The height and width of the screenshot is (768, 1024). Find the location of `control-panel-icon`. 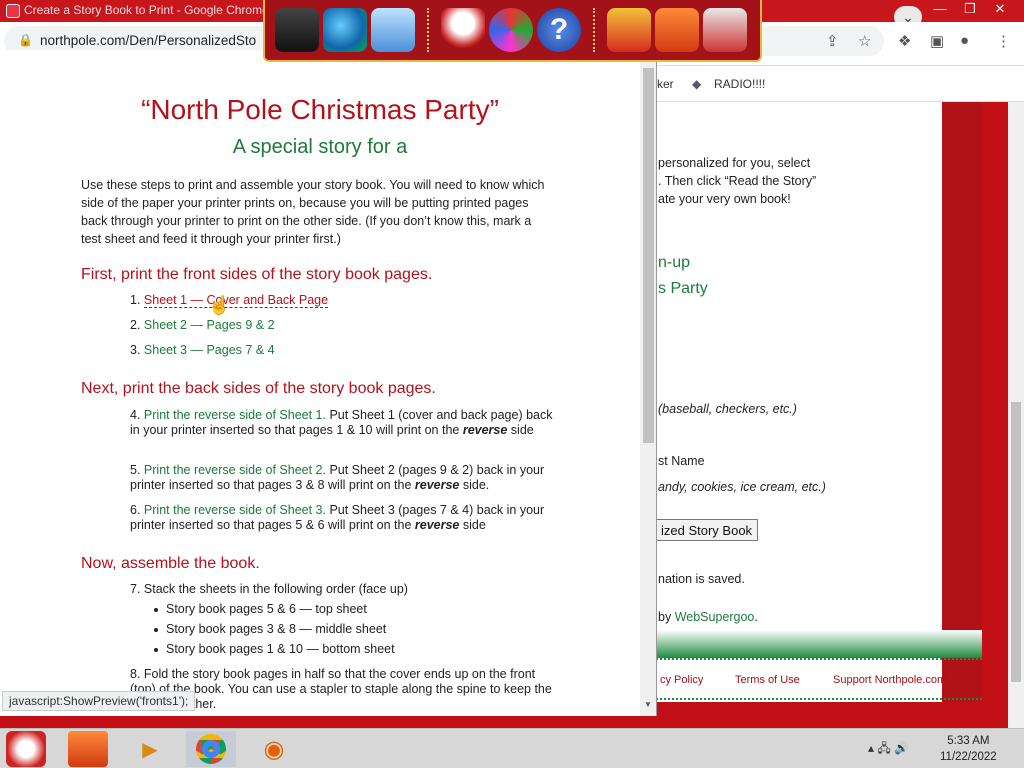

control-panel-icon is located at coordinates (393, 30).